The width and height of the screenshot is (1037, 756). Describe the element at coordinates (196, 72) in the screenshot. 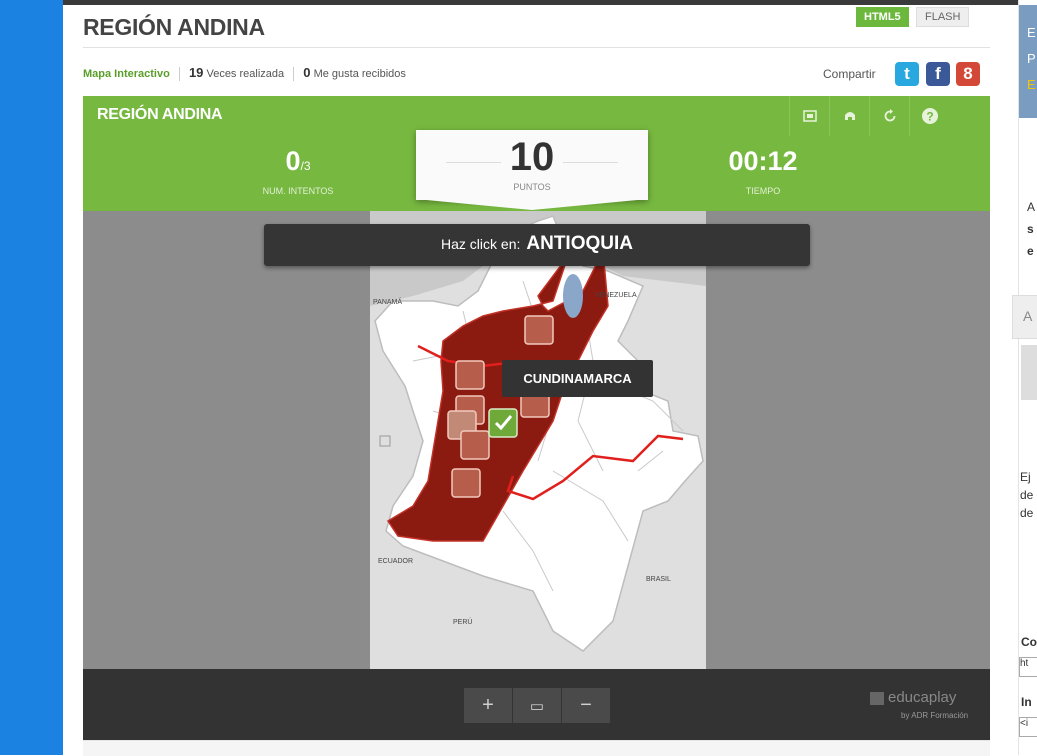

I see `plays-count: 19` at that location.